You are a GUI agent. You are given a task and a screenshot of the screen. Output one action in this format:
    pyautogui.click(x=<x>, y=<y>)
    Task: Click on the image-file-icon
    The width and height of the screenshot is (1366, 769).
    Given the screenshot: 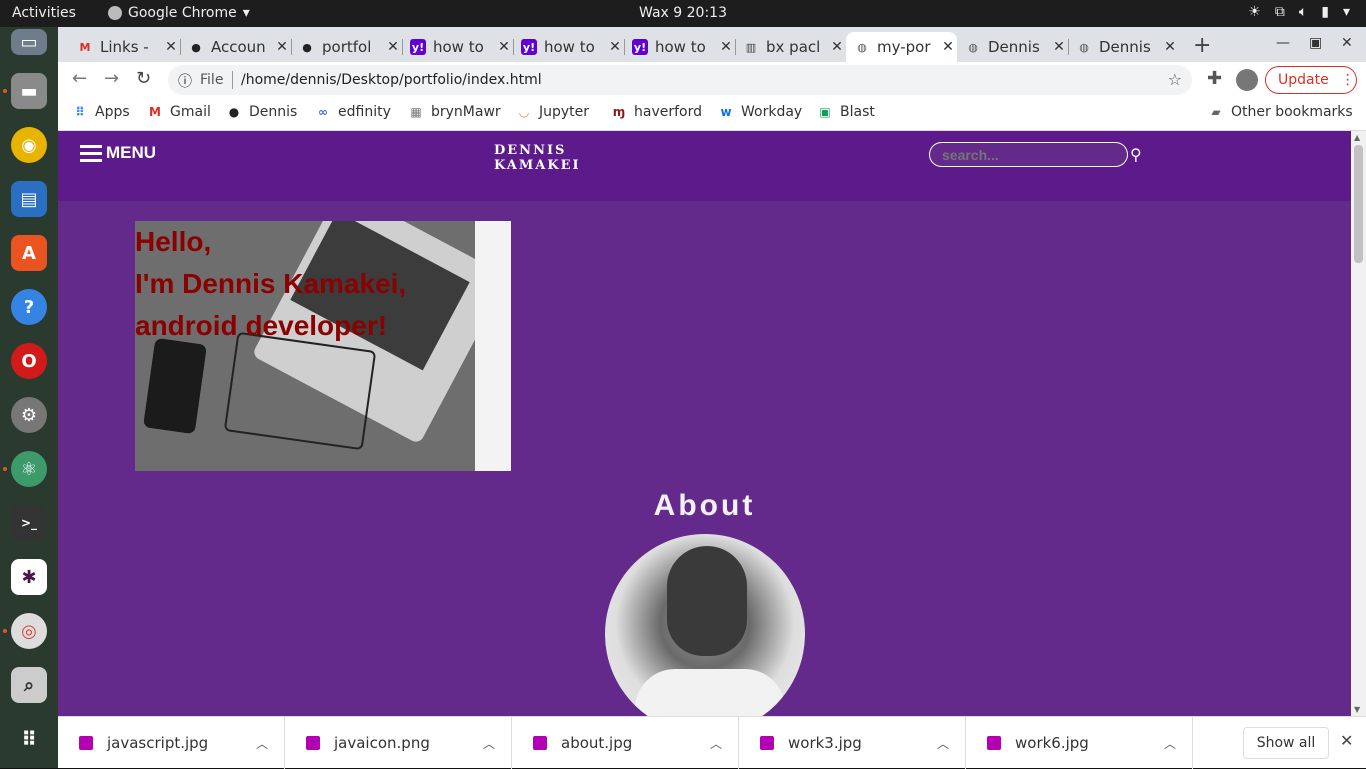 What is the action you would take?
    pyautogui.click(x=313, y=743)
    